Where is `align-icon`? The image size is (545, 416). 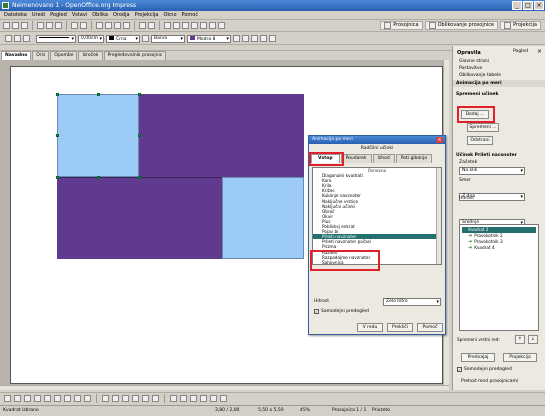
align-icon is located at coordinates (254, 38).